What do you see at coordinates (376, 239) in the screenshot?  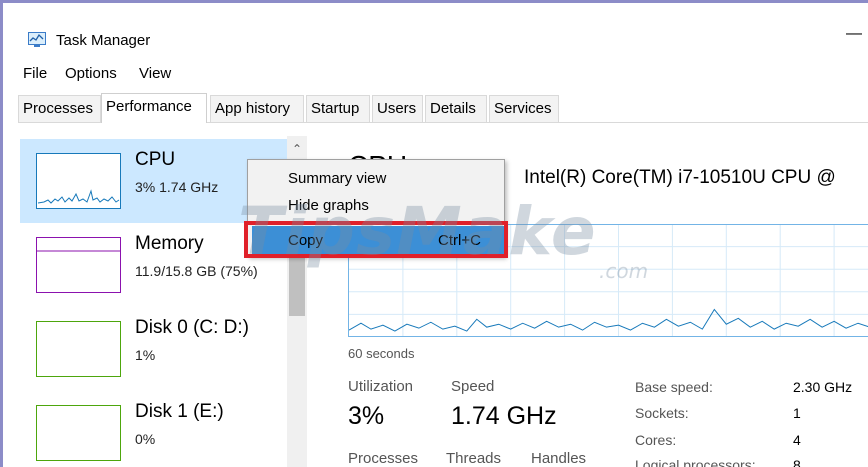 I see `copy-highlight-annotation` at bounding box center [376, 239].